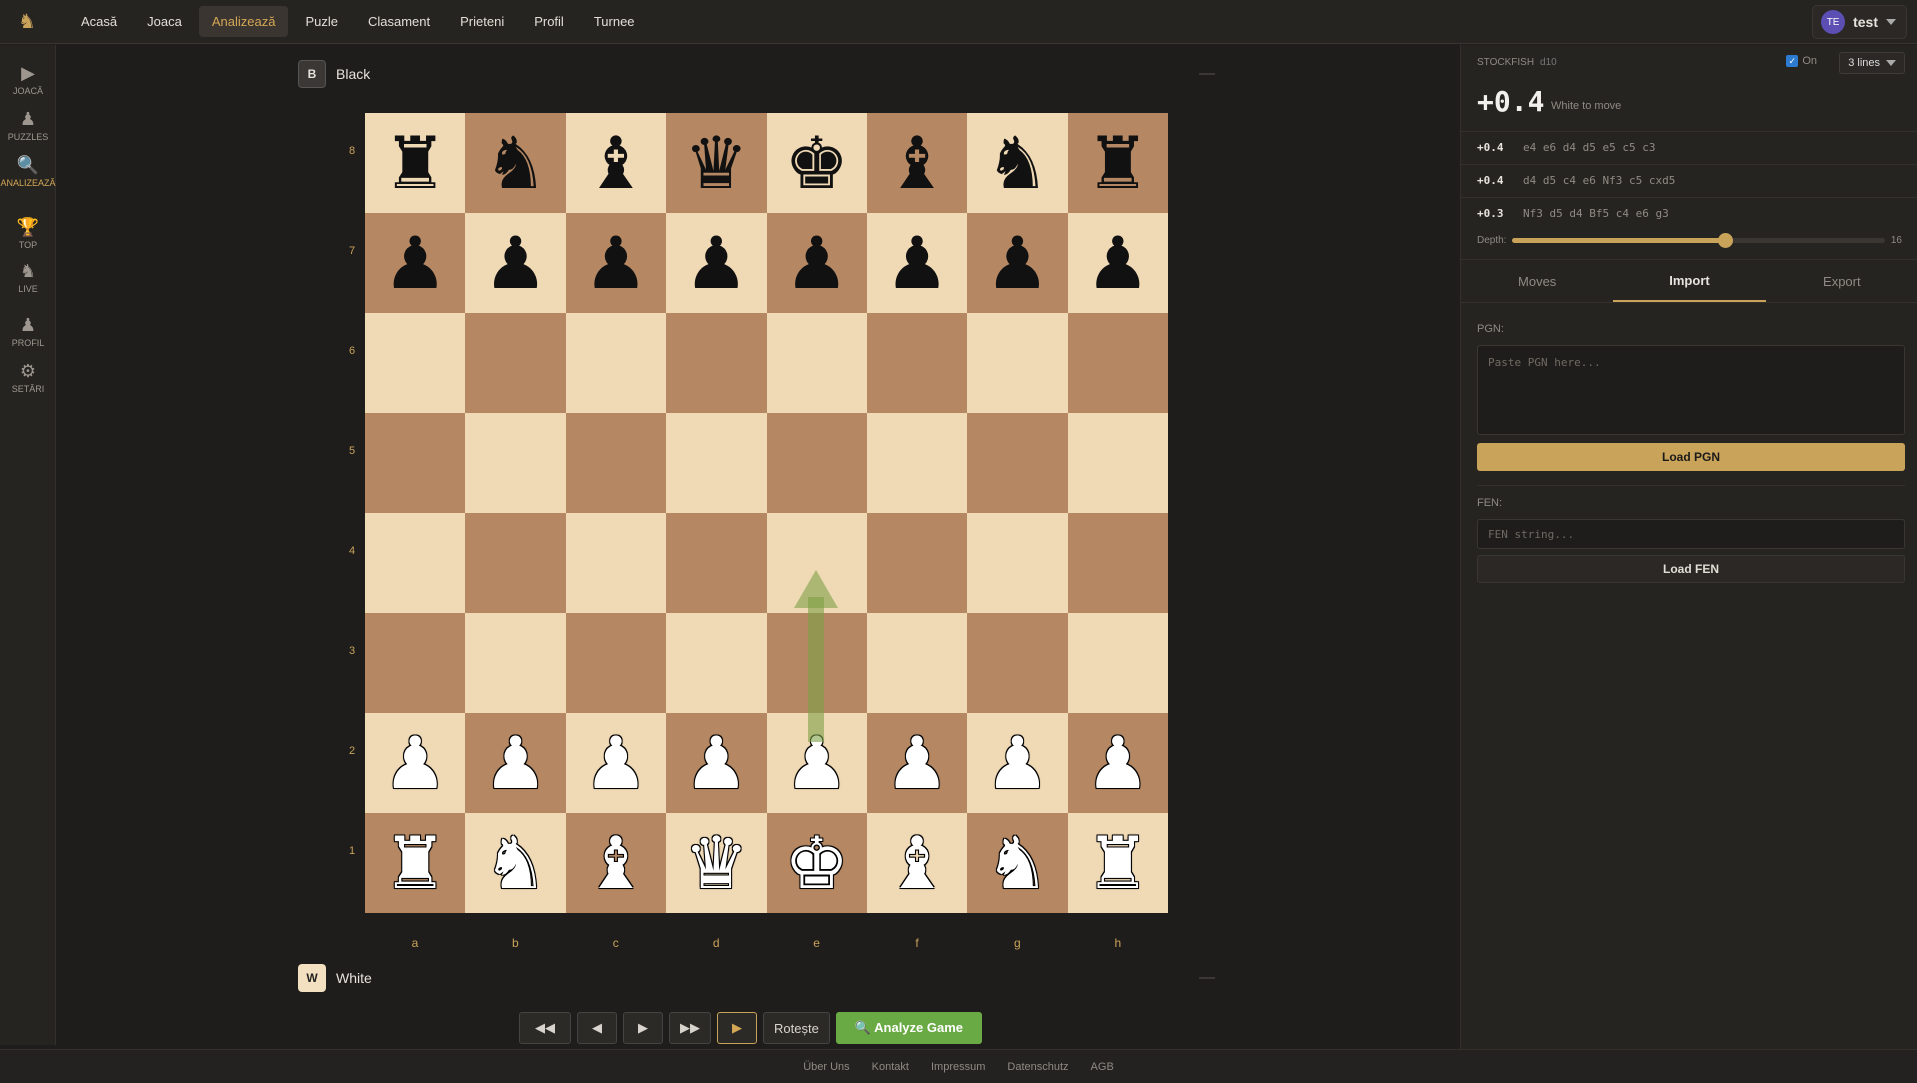 This screenshot has width=1917, height=1083. What do you see at coordinates (616, 463) in the screenshot?
I see `square-c5` at bounding box center [616, 463].